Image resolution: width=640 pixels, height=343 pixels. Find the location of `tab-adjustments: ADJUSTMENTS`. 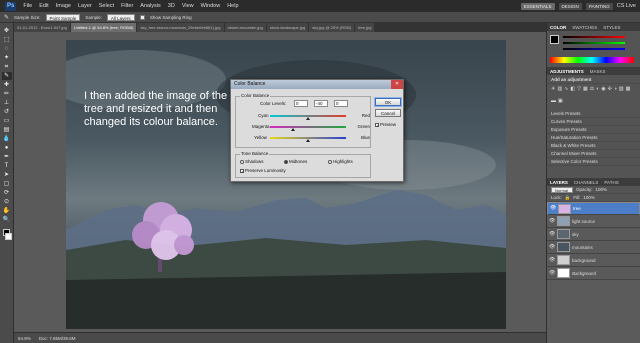

tab-adjustments: ADJUSTMENTS is located at coordinates (567, 71).